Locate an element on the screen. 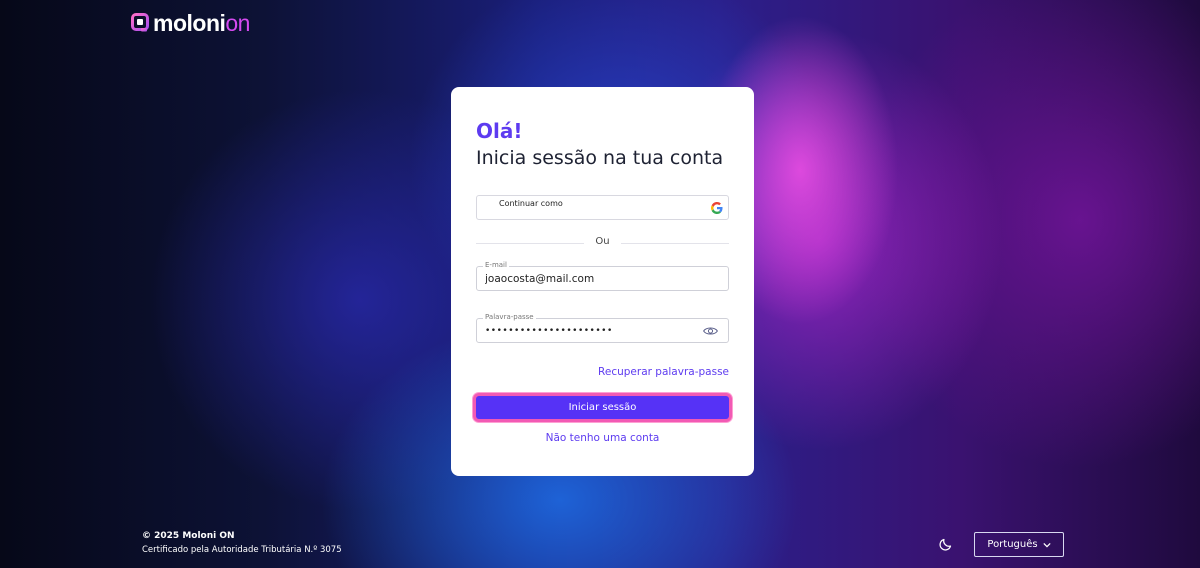 This screenshot has width=1200, height=568. password-input is located at coordinates (590, 331).